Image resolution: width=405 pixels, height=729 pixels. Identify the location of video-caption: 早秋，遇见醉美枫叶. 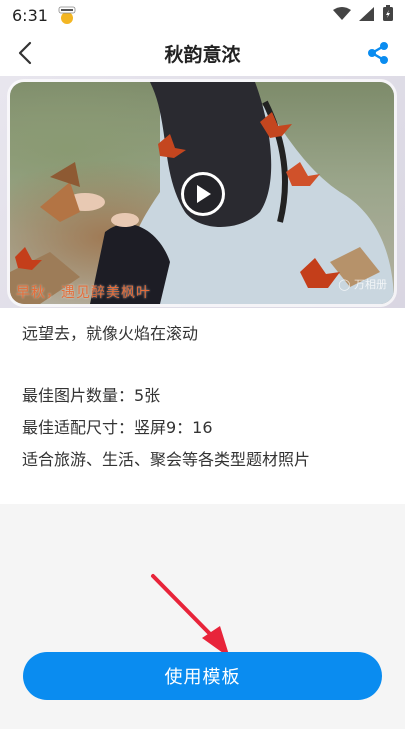
(83, 293).